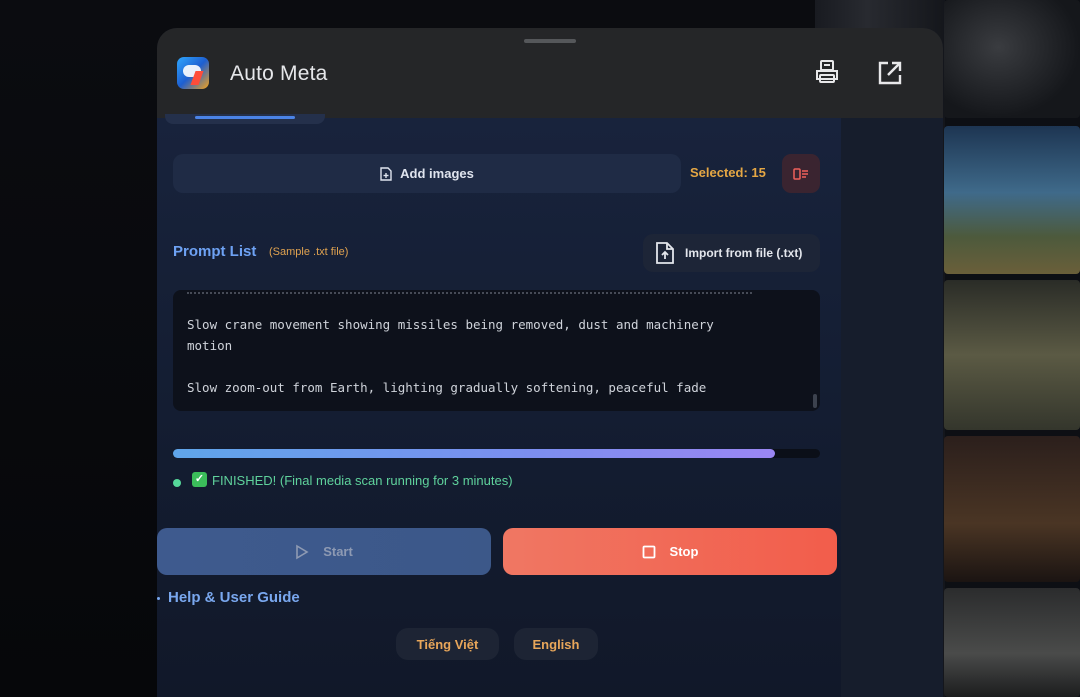 The width and height of the screenshot is (1080, 697). I want to click on start-label: Start, so click(338, 551).